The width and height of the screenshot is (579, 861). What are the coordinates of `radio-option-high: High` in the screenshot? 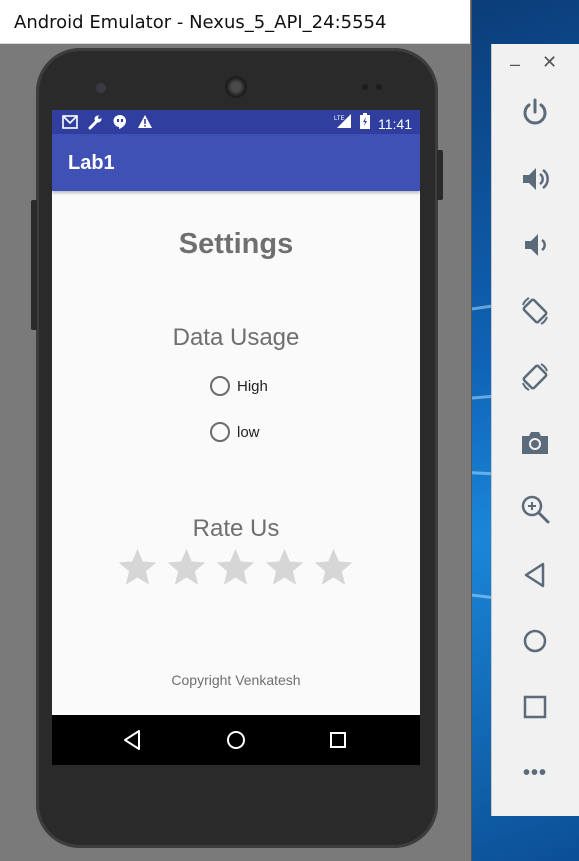 It's located at (239, 386).